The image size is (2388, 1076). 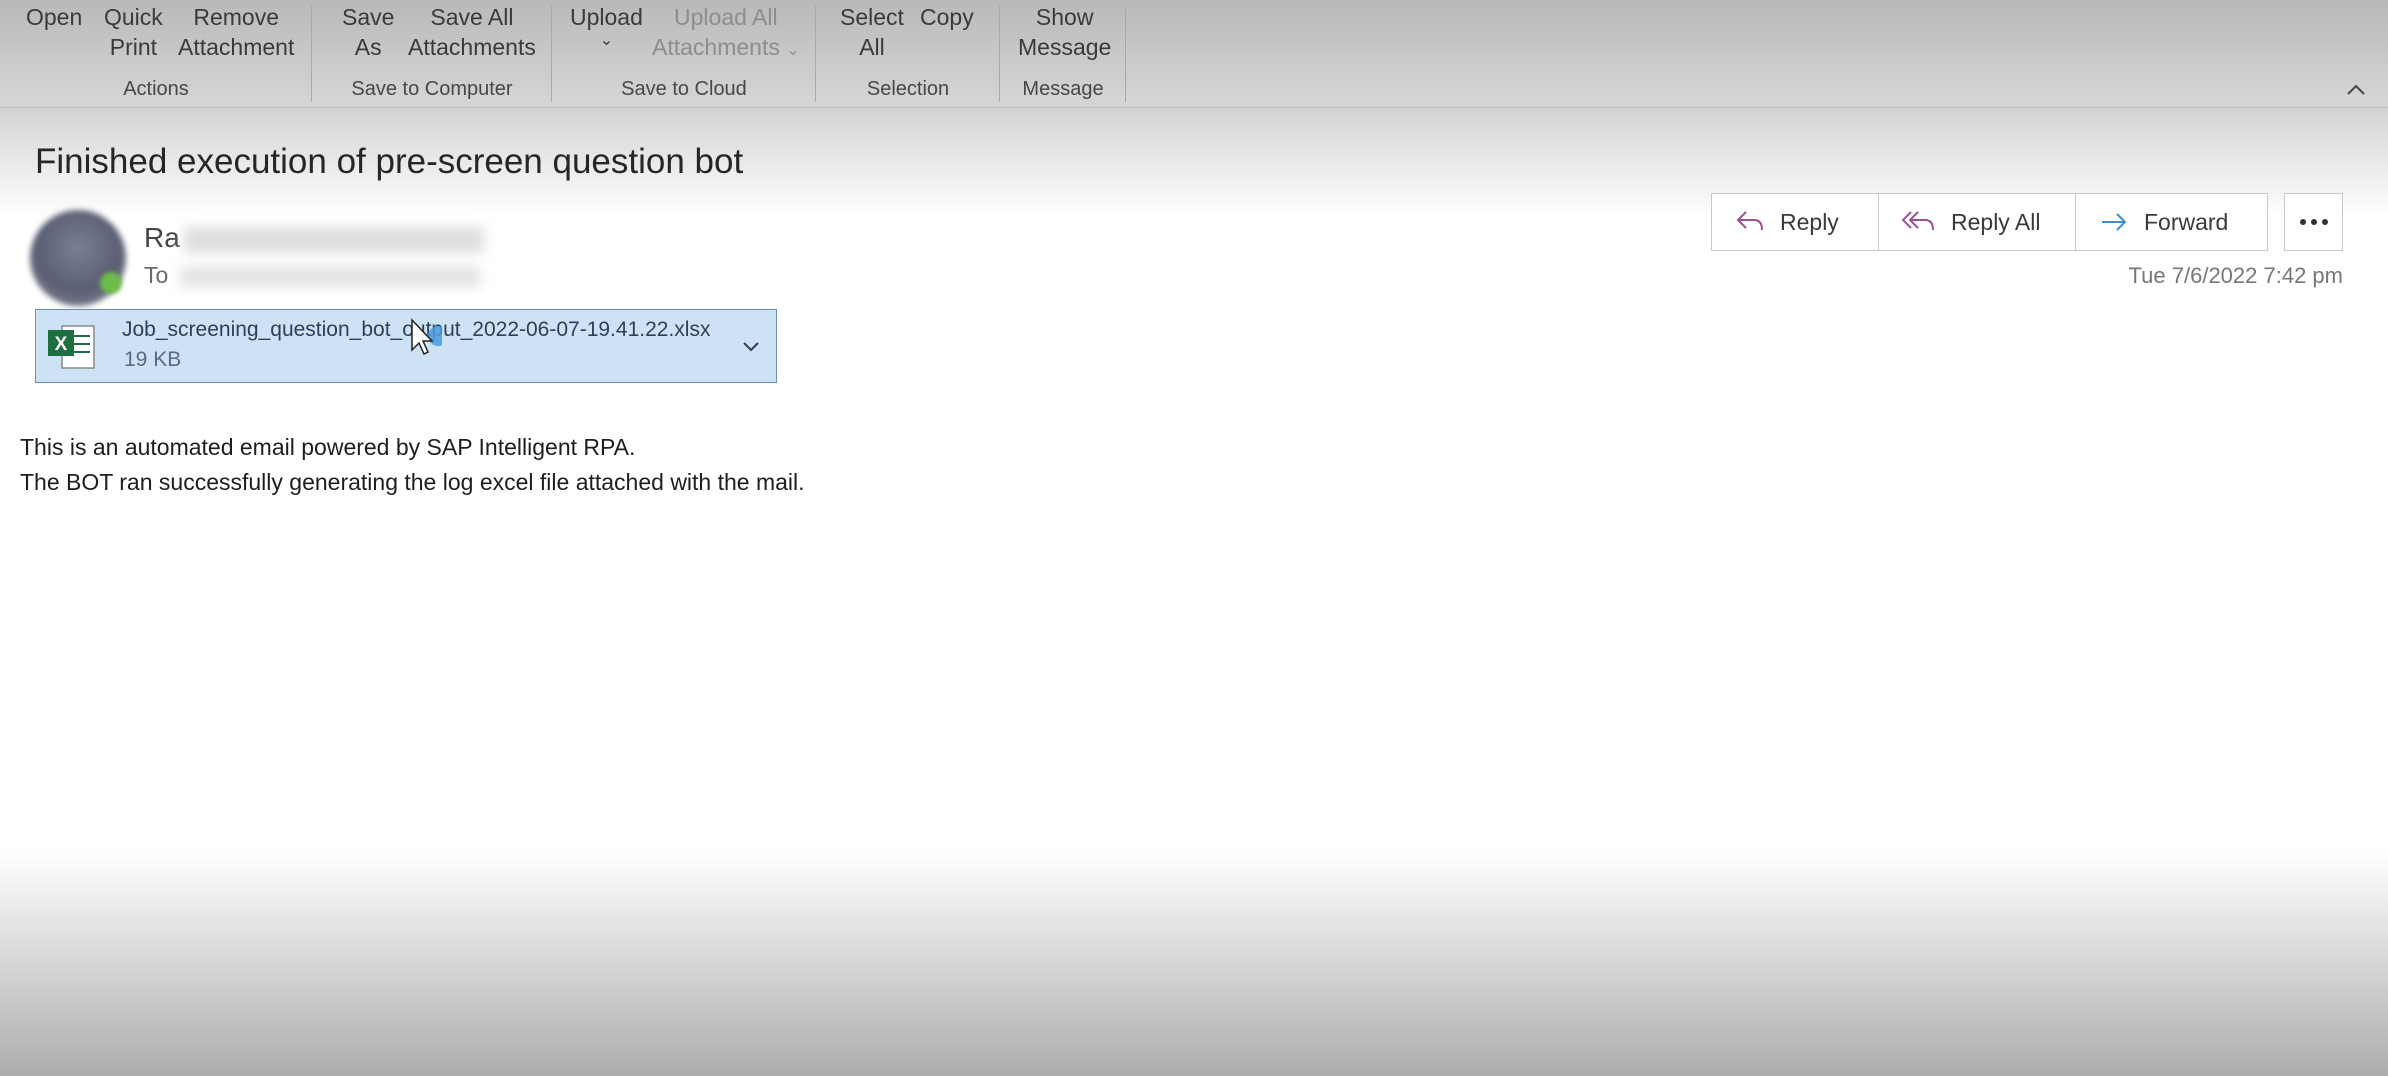 I want to click on remove-attachment-button: Remove Attachment, so click(x=236, y=32).